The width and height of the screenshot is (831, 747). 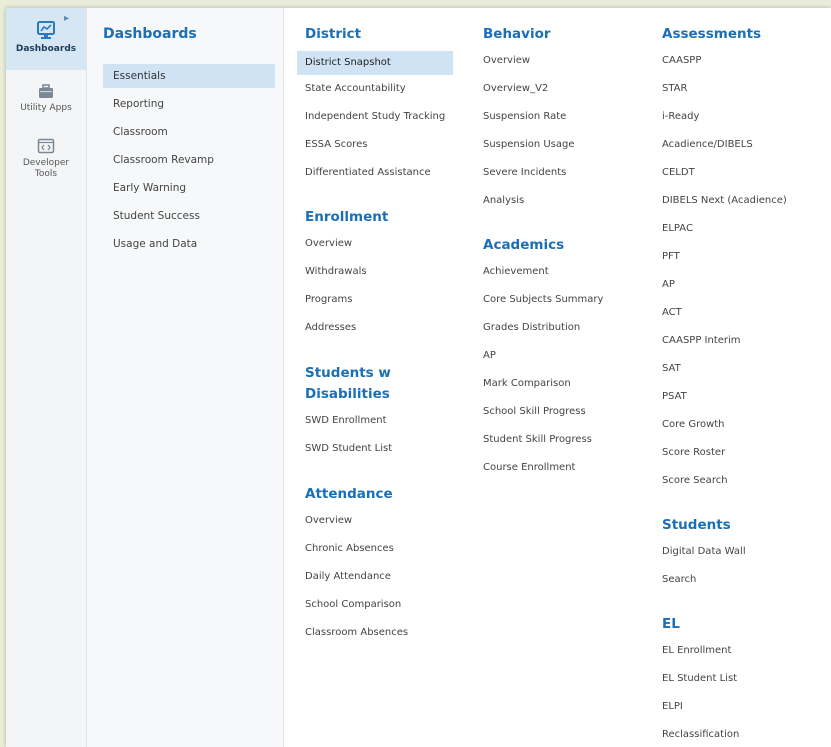 What do you see at coordinates (712, 34) in the screenshot?
I see `section-title-assessments: Assessments` at bounding box center [712, 34].